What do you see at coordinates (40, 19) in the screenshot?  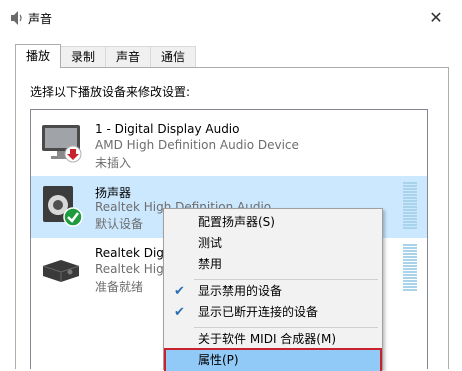 I see `window-title: 声音` at bounding box center [40, 19].